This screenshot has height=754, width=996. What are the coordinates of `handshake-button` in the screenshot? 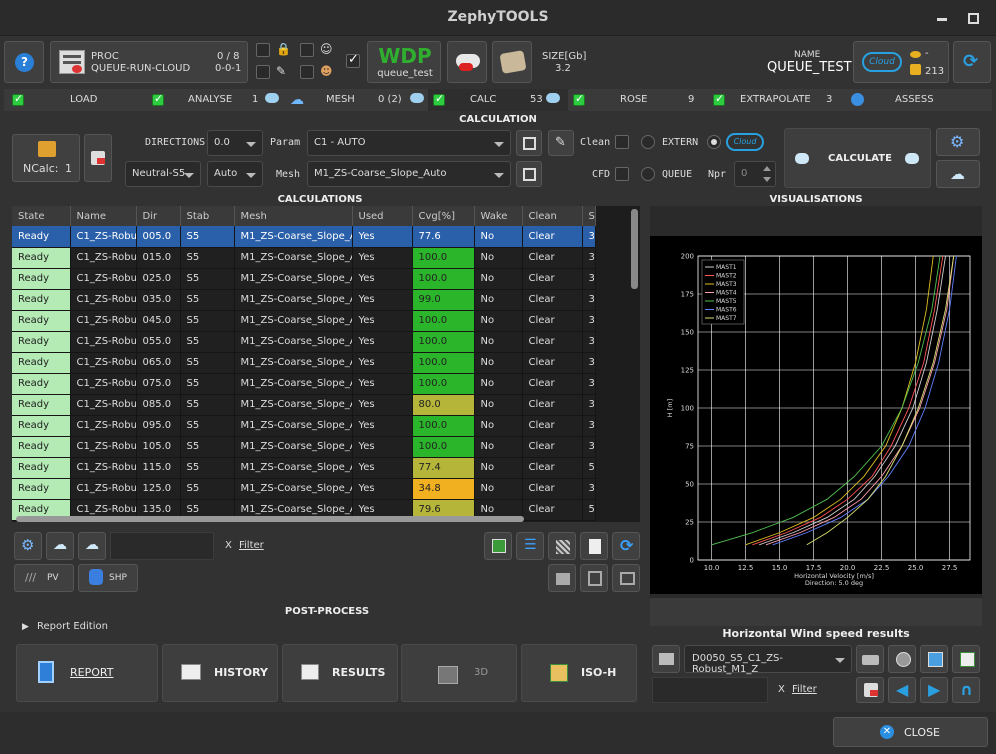 It's located at (512, 62).